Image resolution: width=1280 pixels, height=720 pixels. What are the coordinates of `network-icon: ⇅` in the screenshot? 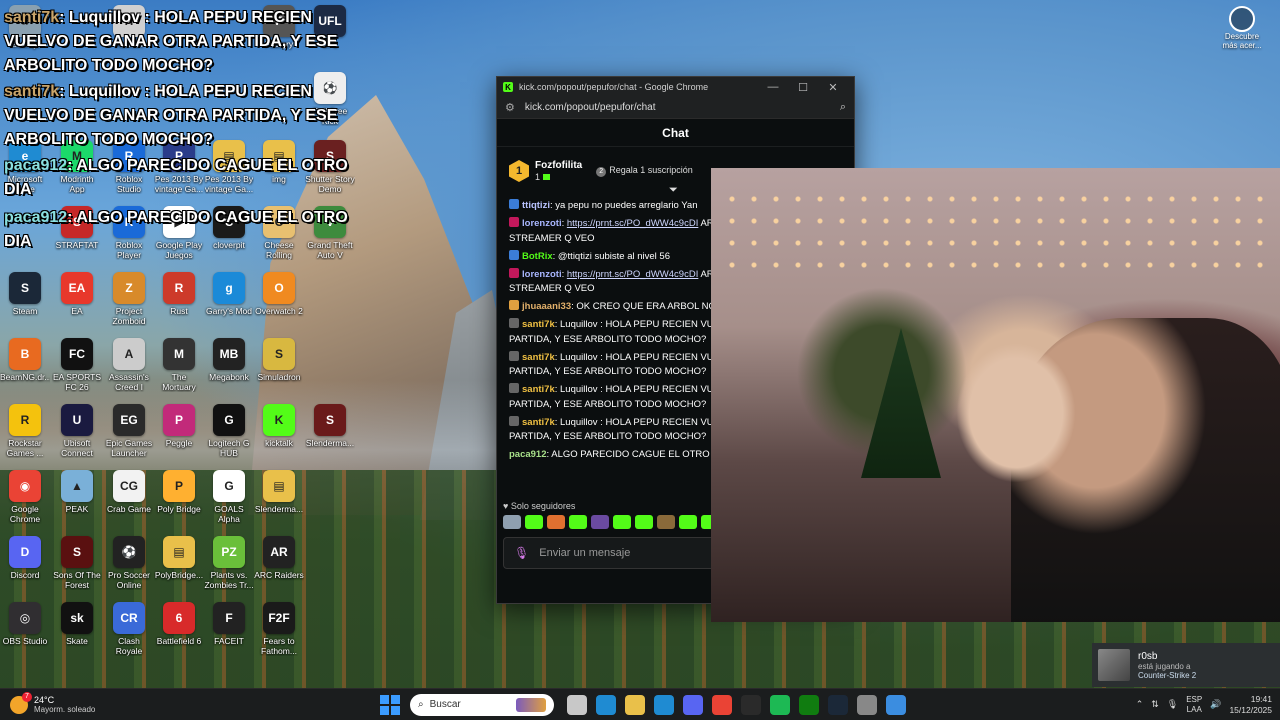 It's located at (1155, 704).